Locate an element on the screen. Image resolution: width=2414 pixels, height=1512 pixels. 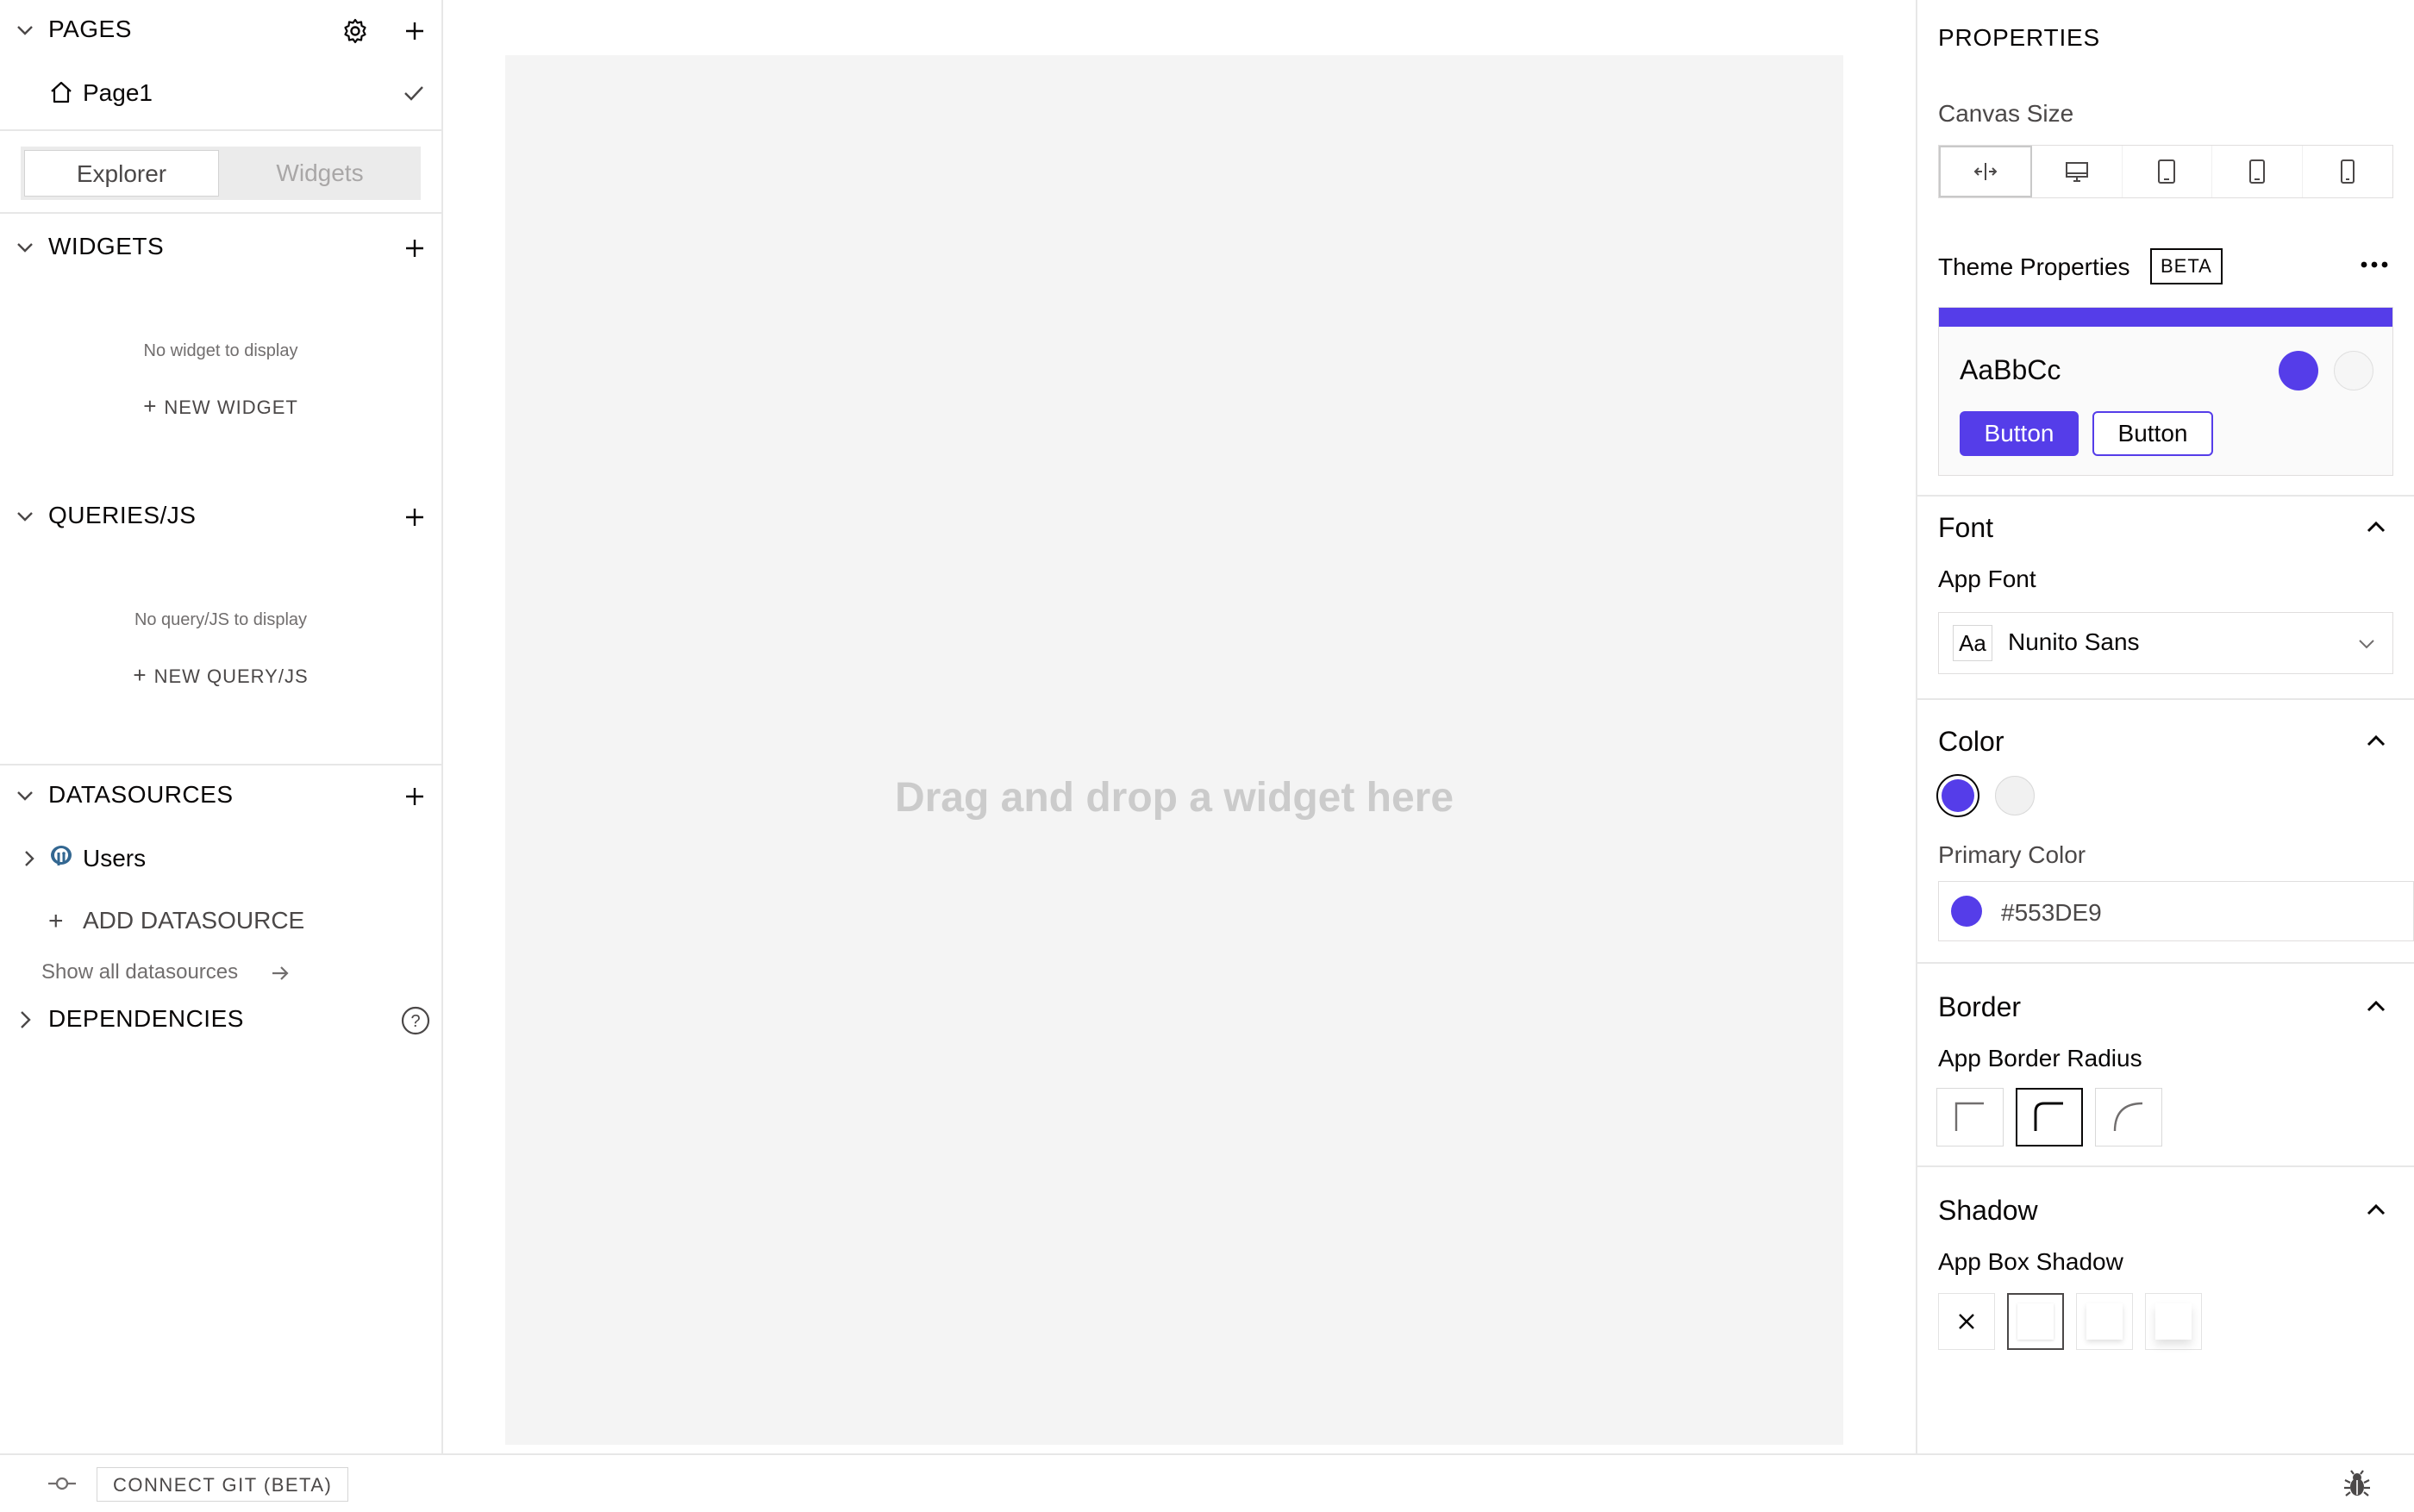
theme-primary-button: Button is located at coordinates (2019, 433).